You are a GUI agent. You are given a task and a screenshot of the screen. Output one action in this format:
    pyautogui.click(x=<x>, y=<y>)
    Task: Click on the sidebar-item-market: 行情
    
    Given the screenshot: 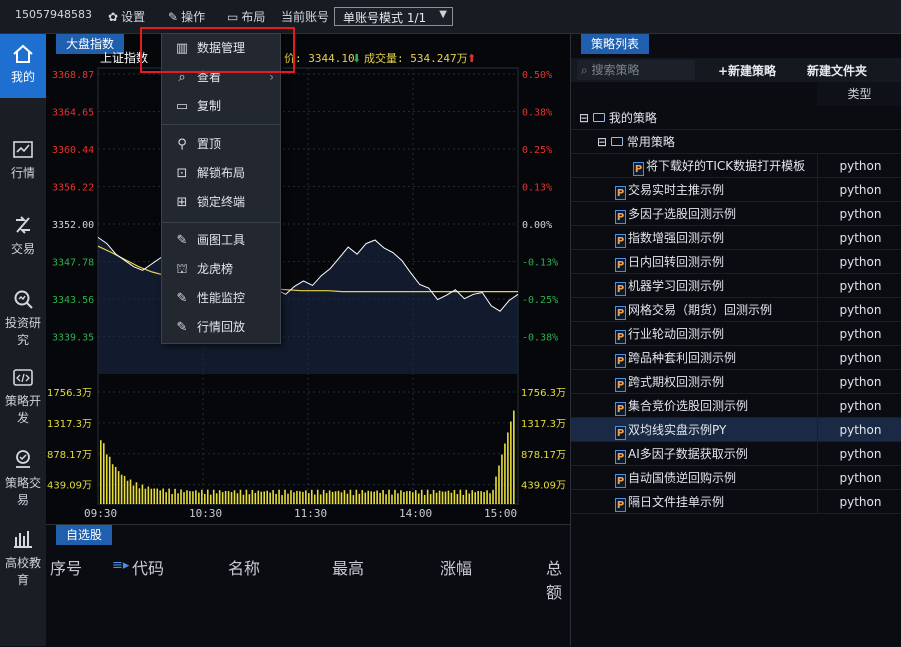 What is the action you would take?
    pyautogui.click(x=23, y=162)
    